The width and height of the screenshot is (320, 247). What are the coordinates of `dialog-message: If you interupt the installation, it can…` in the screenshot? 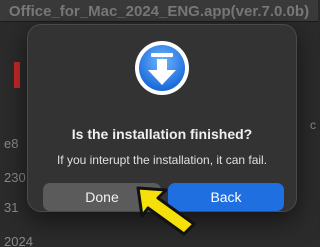 It's located at (162, 160).